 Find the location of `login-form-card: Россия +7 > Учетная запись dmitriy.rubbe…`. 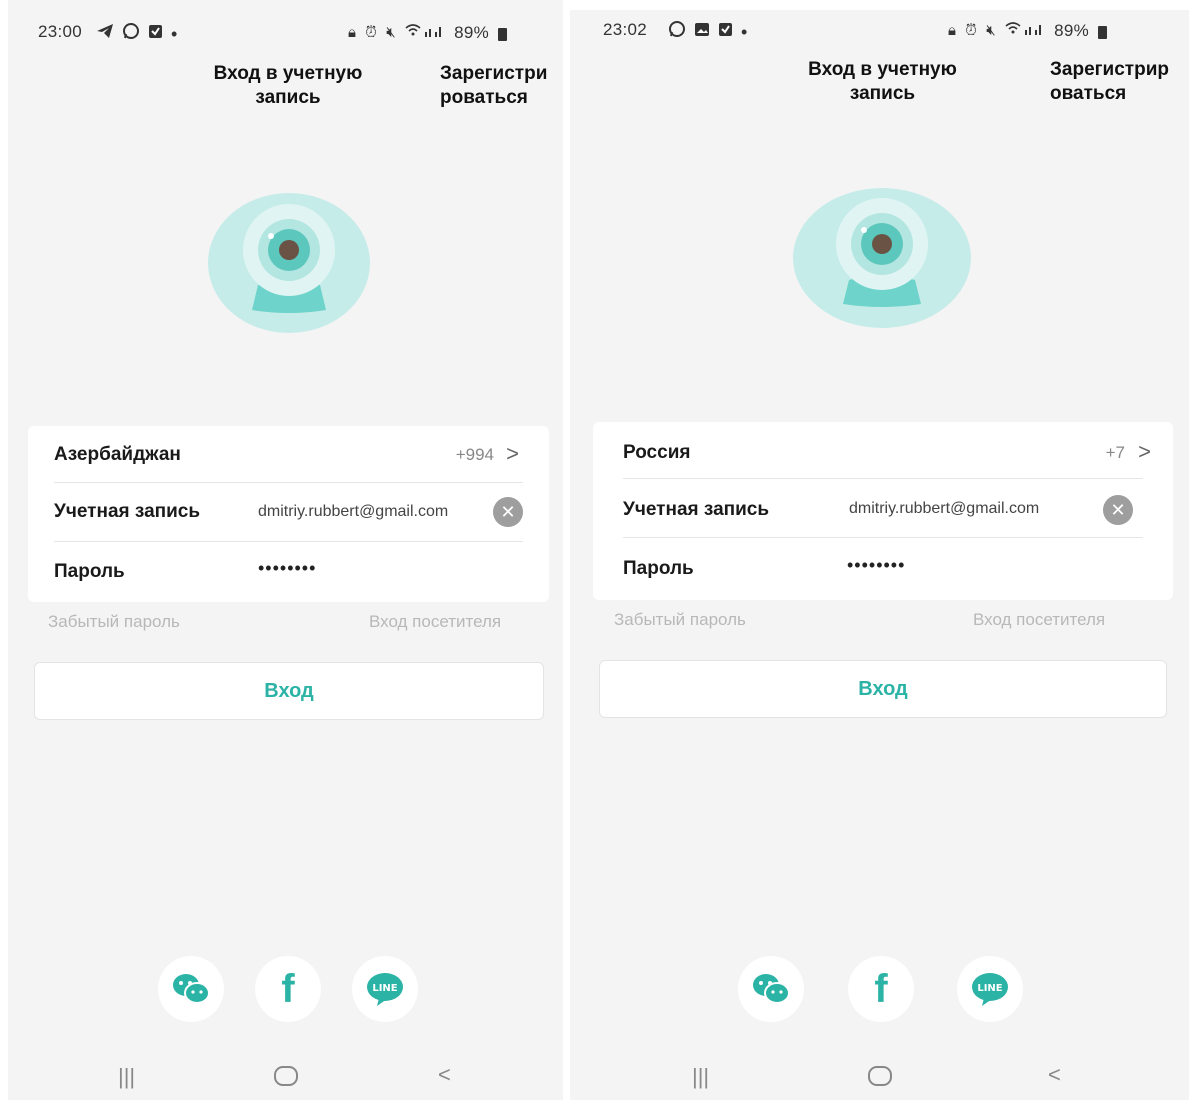

login-form-card: Россия +7 > Учетная запись dmitriy.rubbe… is located at coordinates (883, 511).